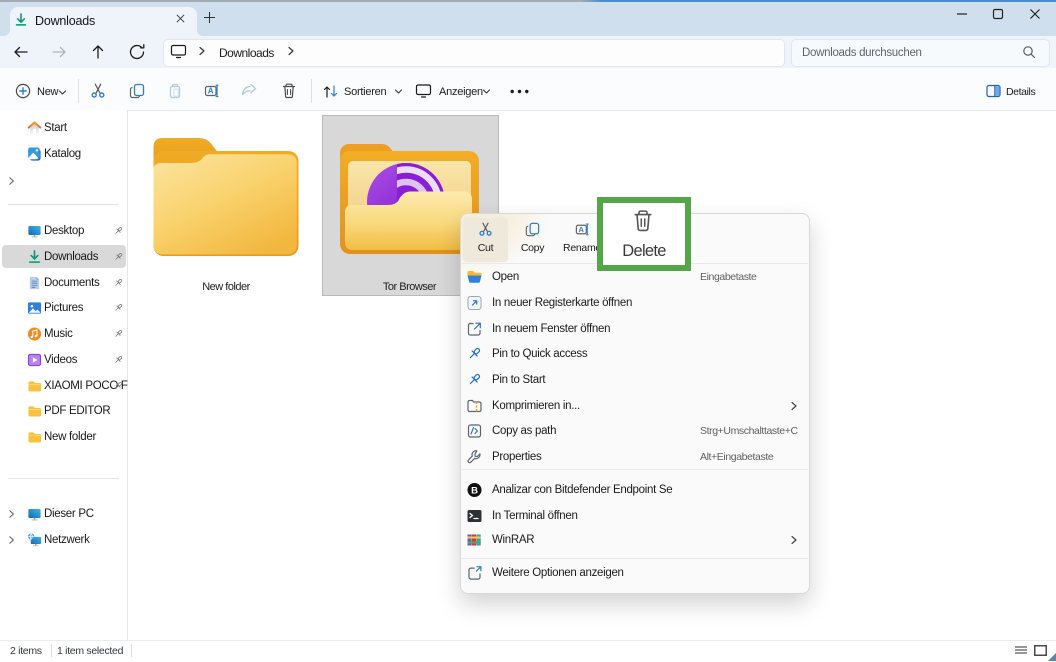 Image resolution: width=1056 pixels, height=662 pixels. I want to click on svg-text: B, so click(474, 490).